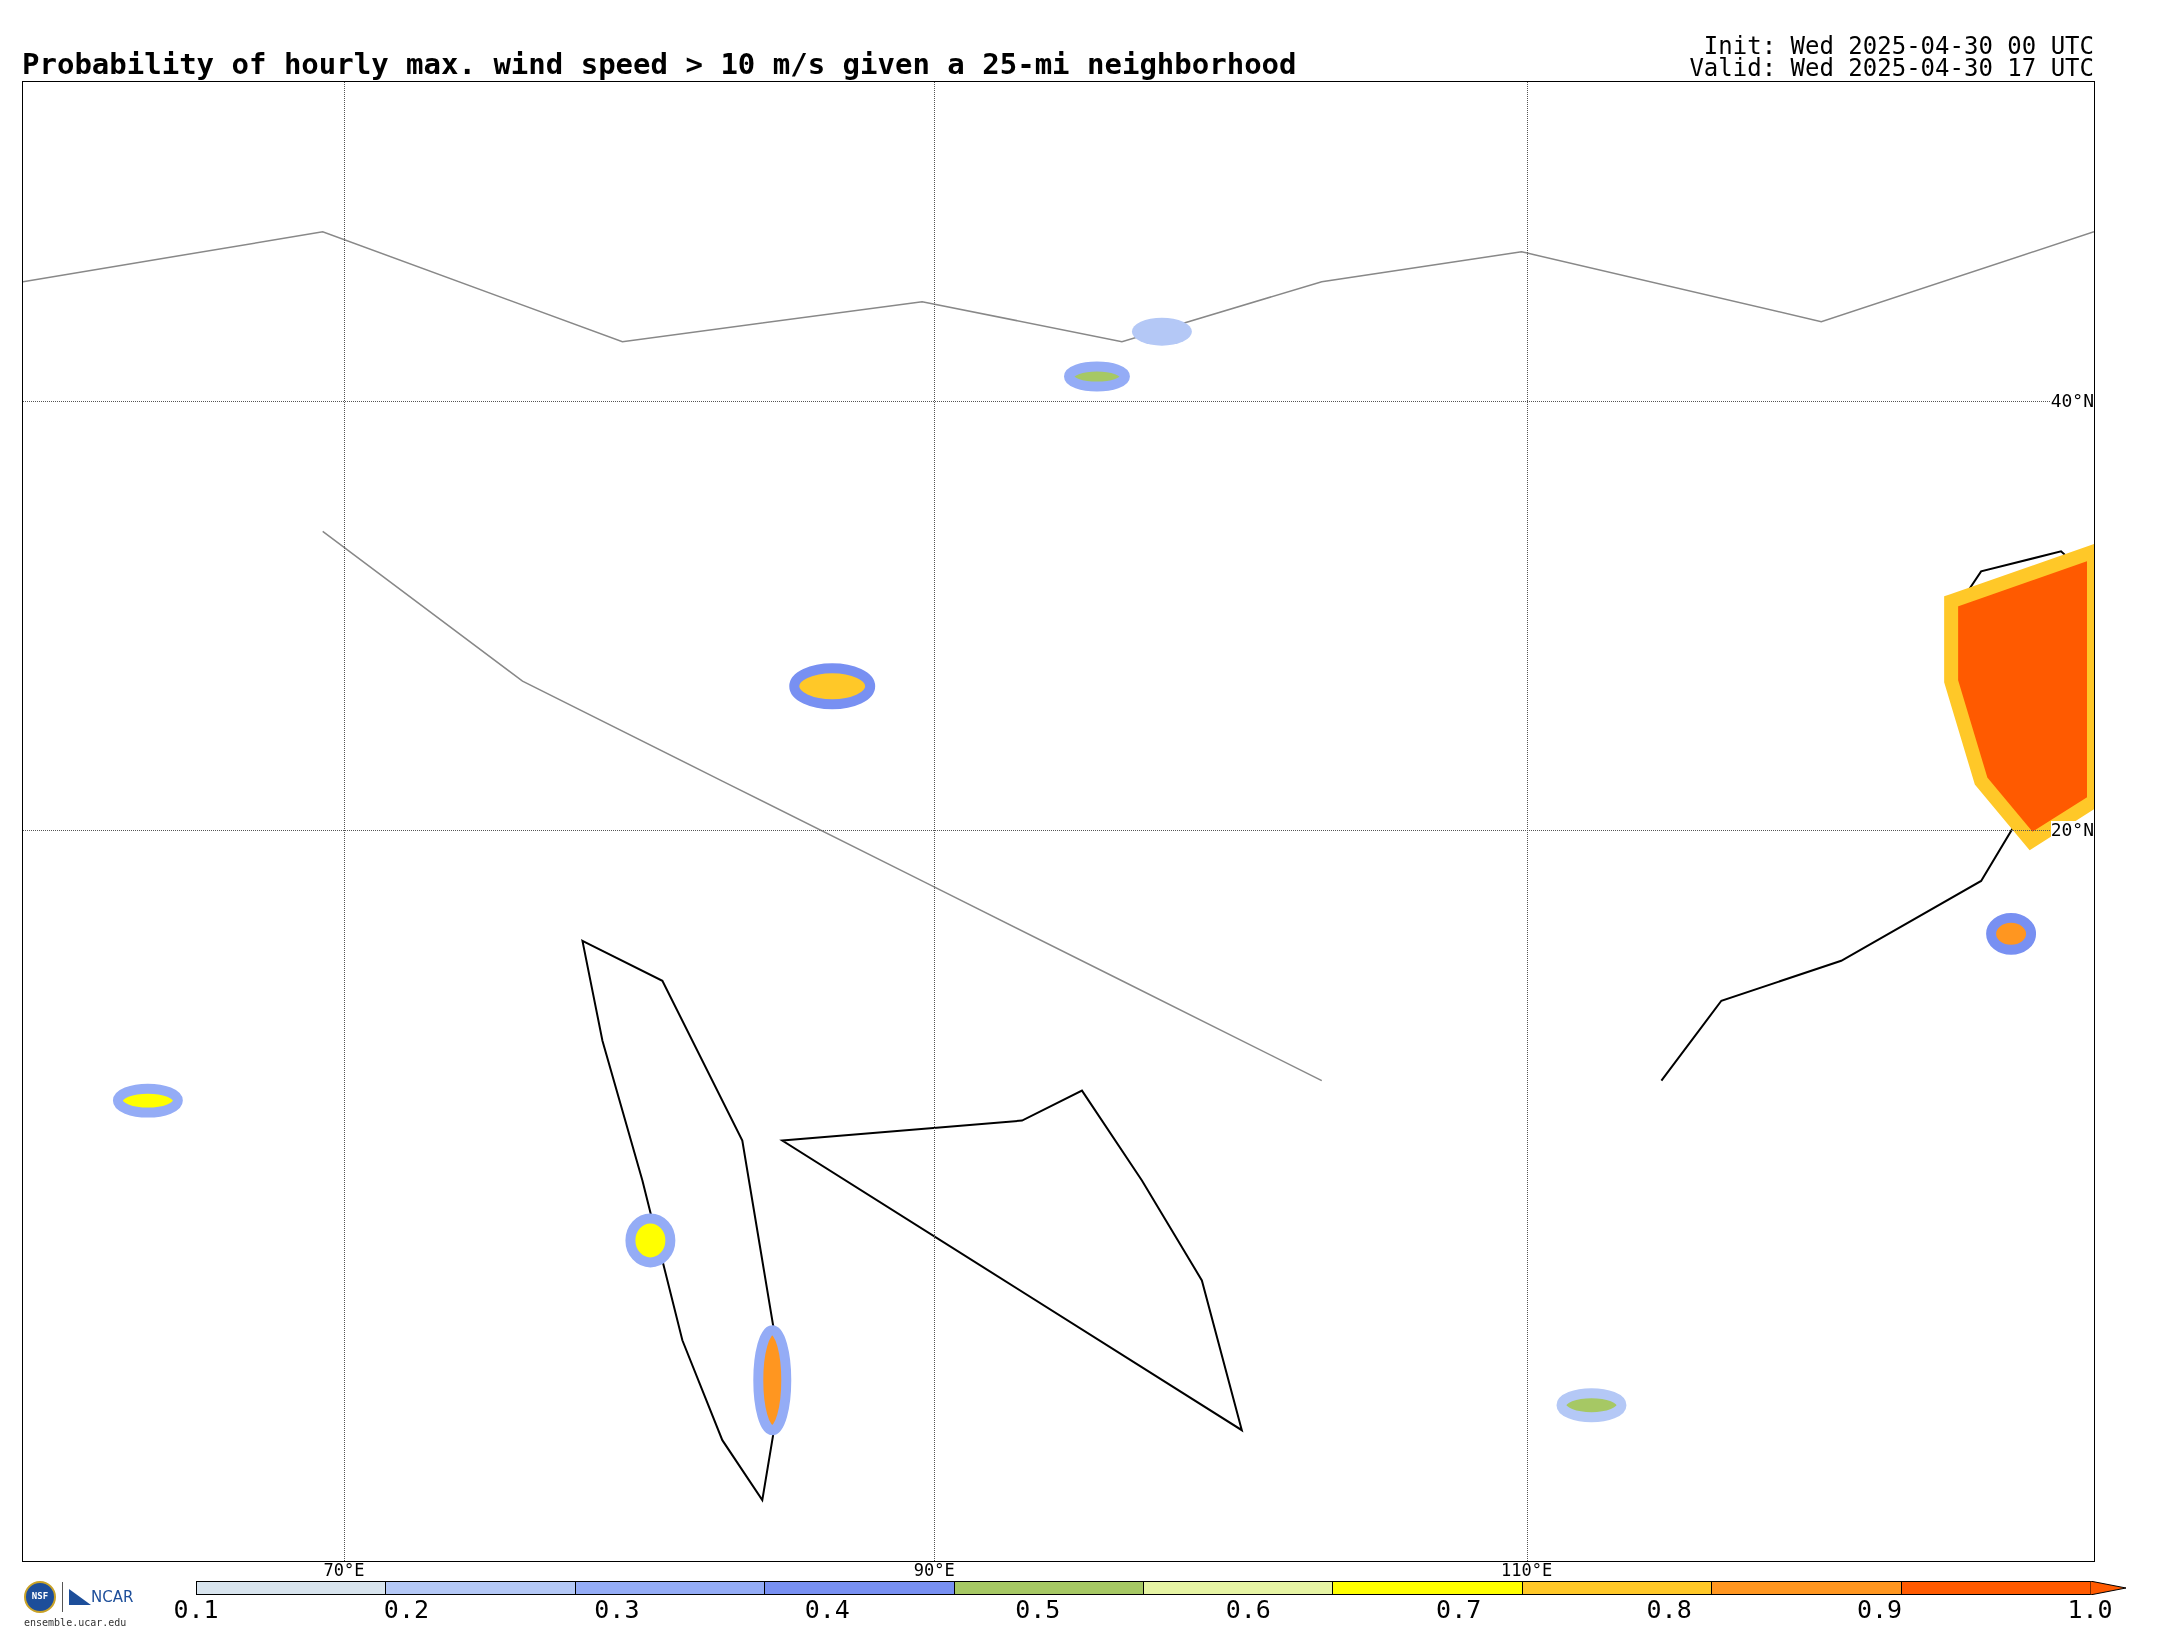  Describe the element at coordinates (1248, 1609) in the screenshot. I see `colorbar-tick-label: 0.6` at that location.